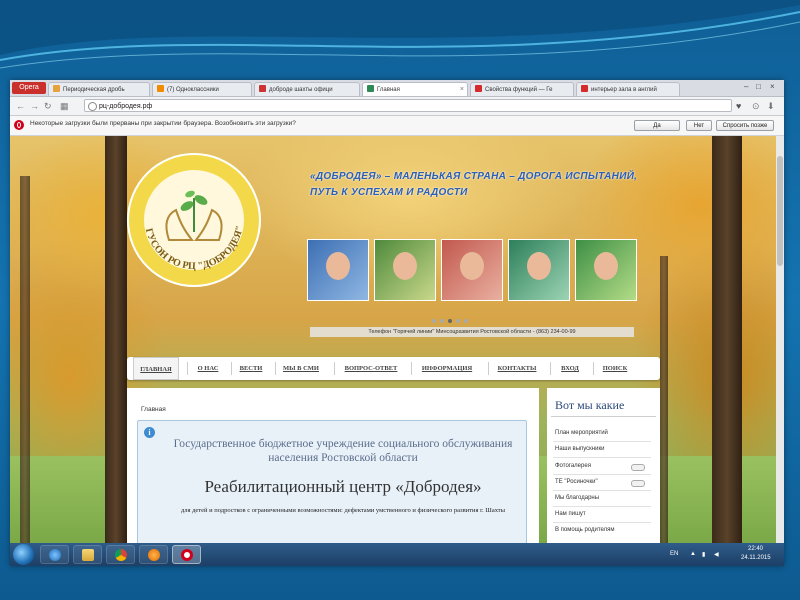  I want to click on yes-button: Да, so click(657, 125).